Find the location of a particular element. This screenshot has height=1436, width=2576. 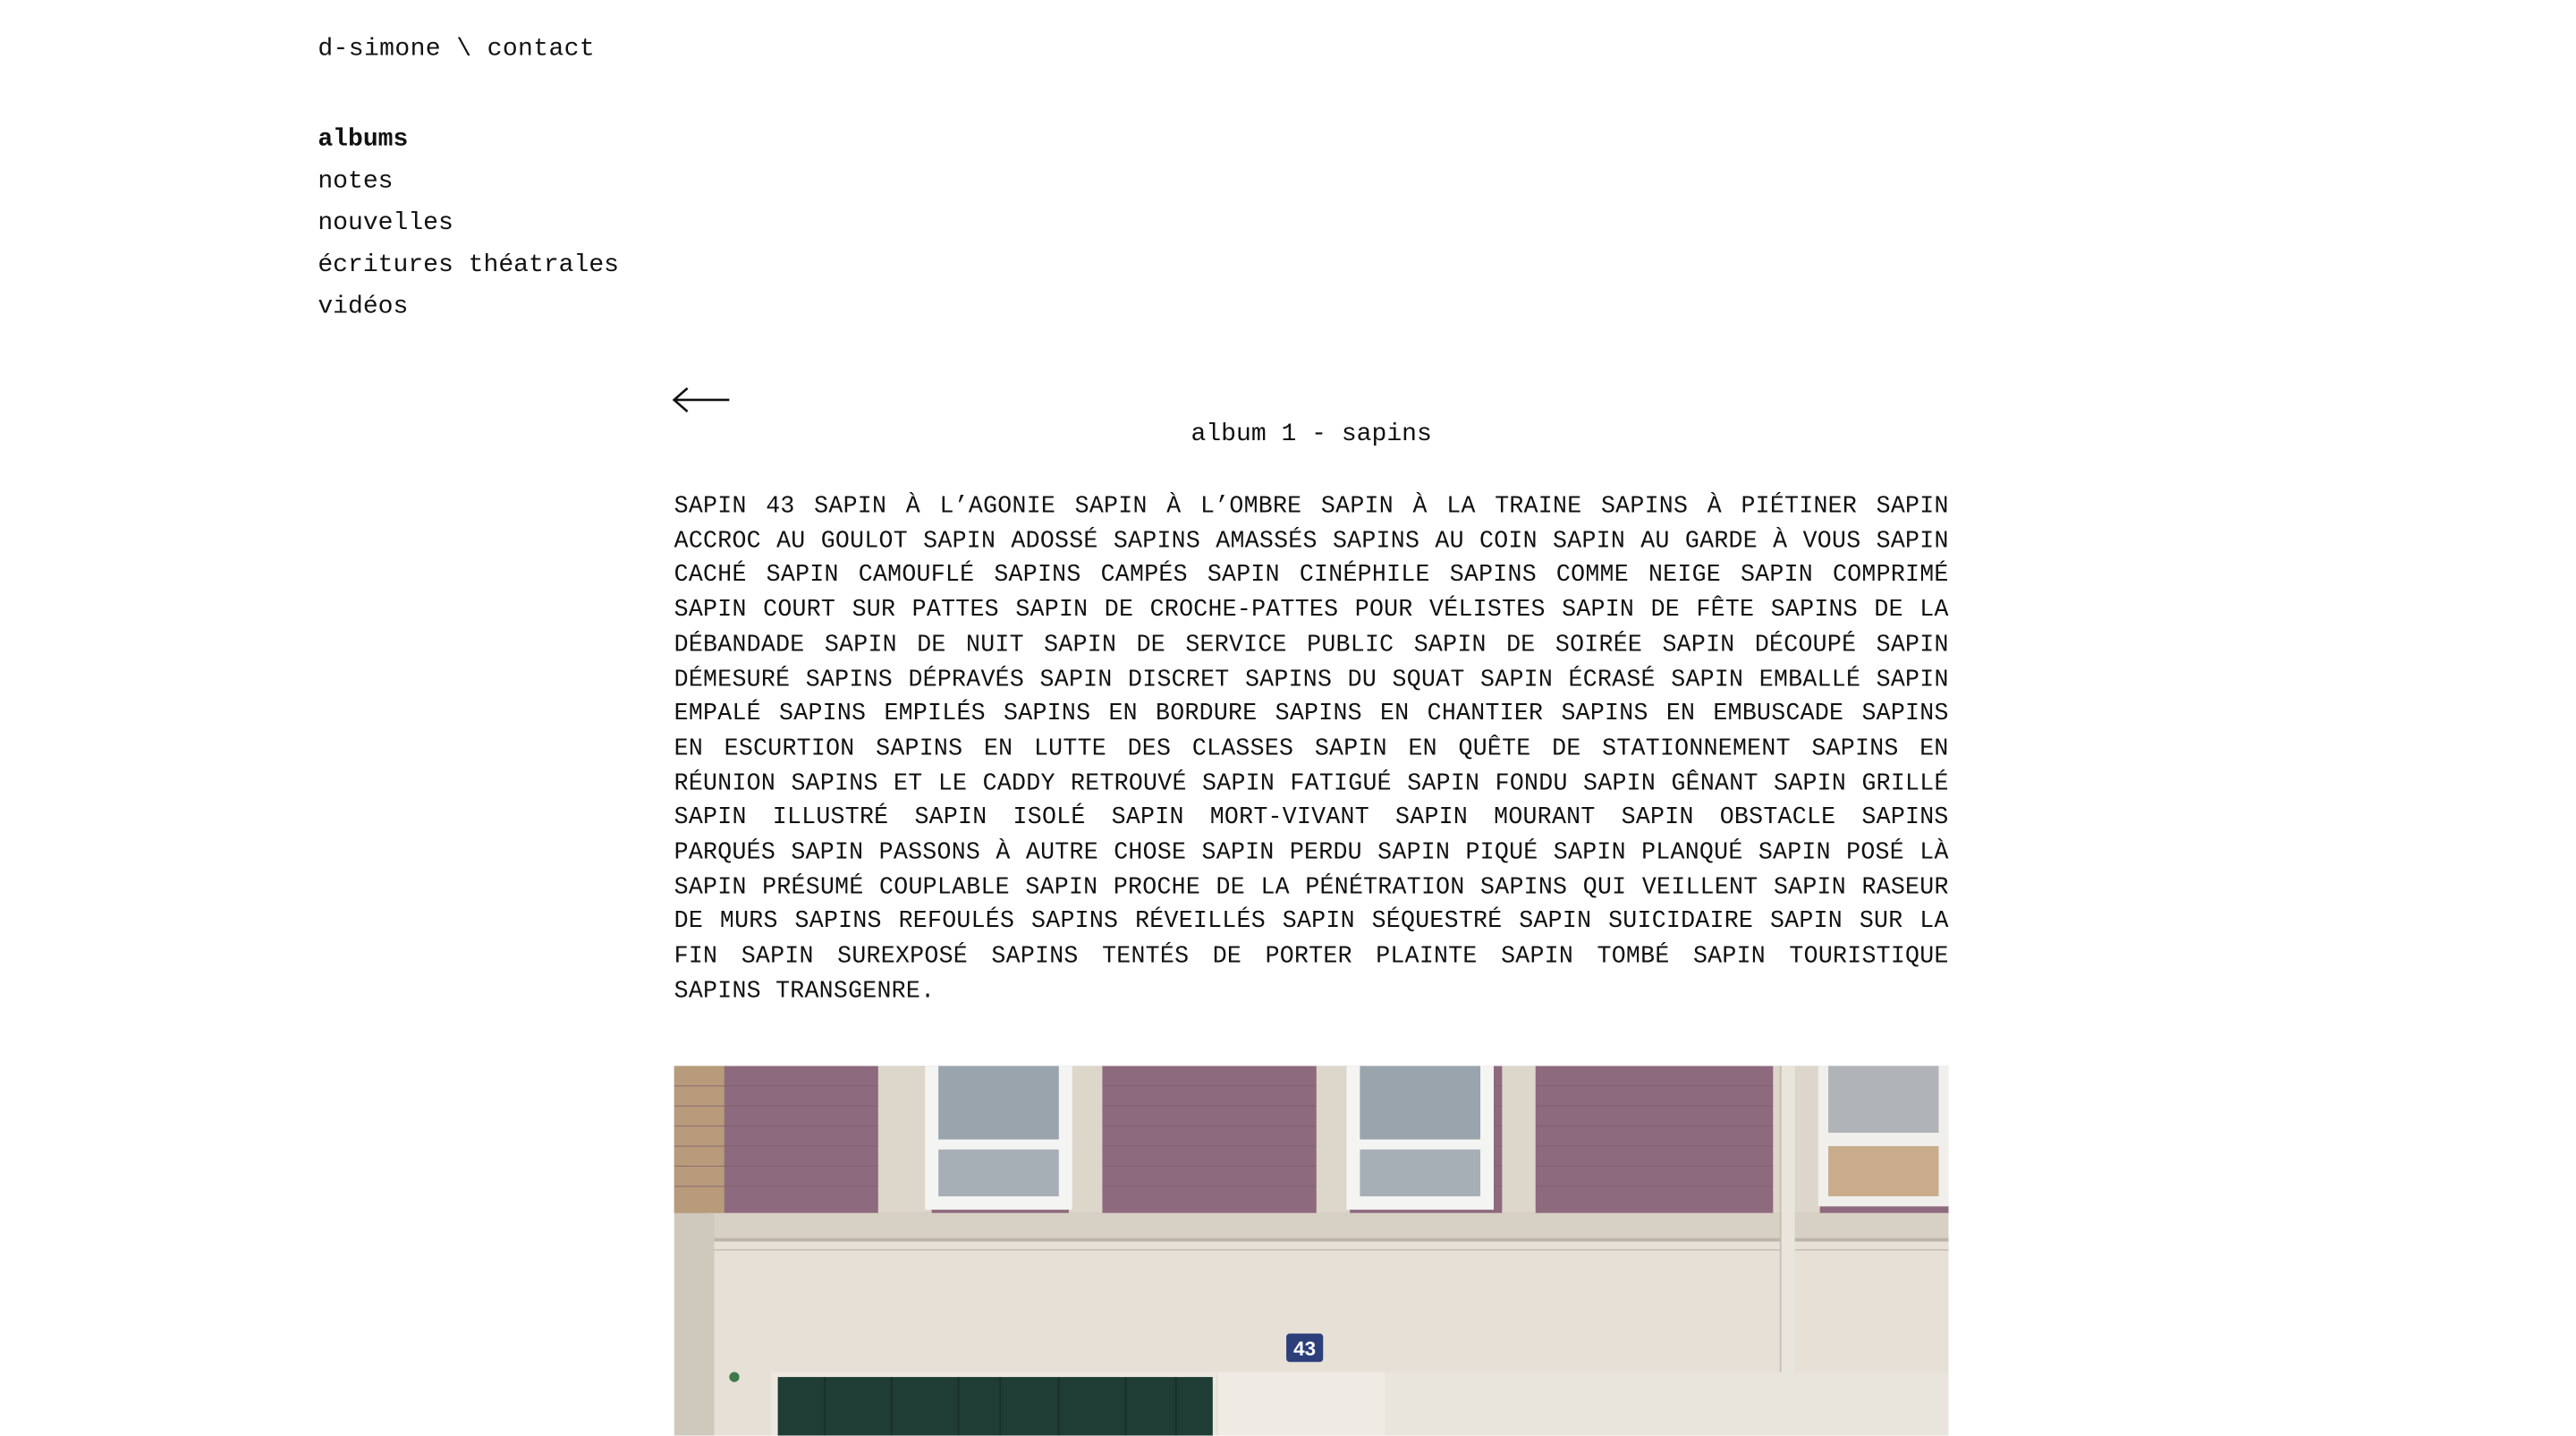

nav-link-notes: notes is located at coordinates (355, 182).